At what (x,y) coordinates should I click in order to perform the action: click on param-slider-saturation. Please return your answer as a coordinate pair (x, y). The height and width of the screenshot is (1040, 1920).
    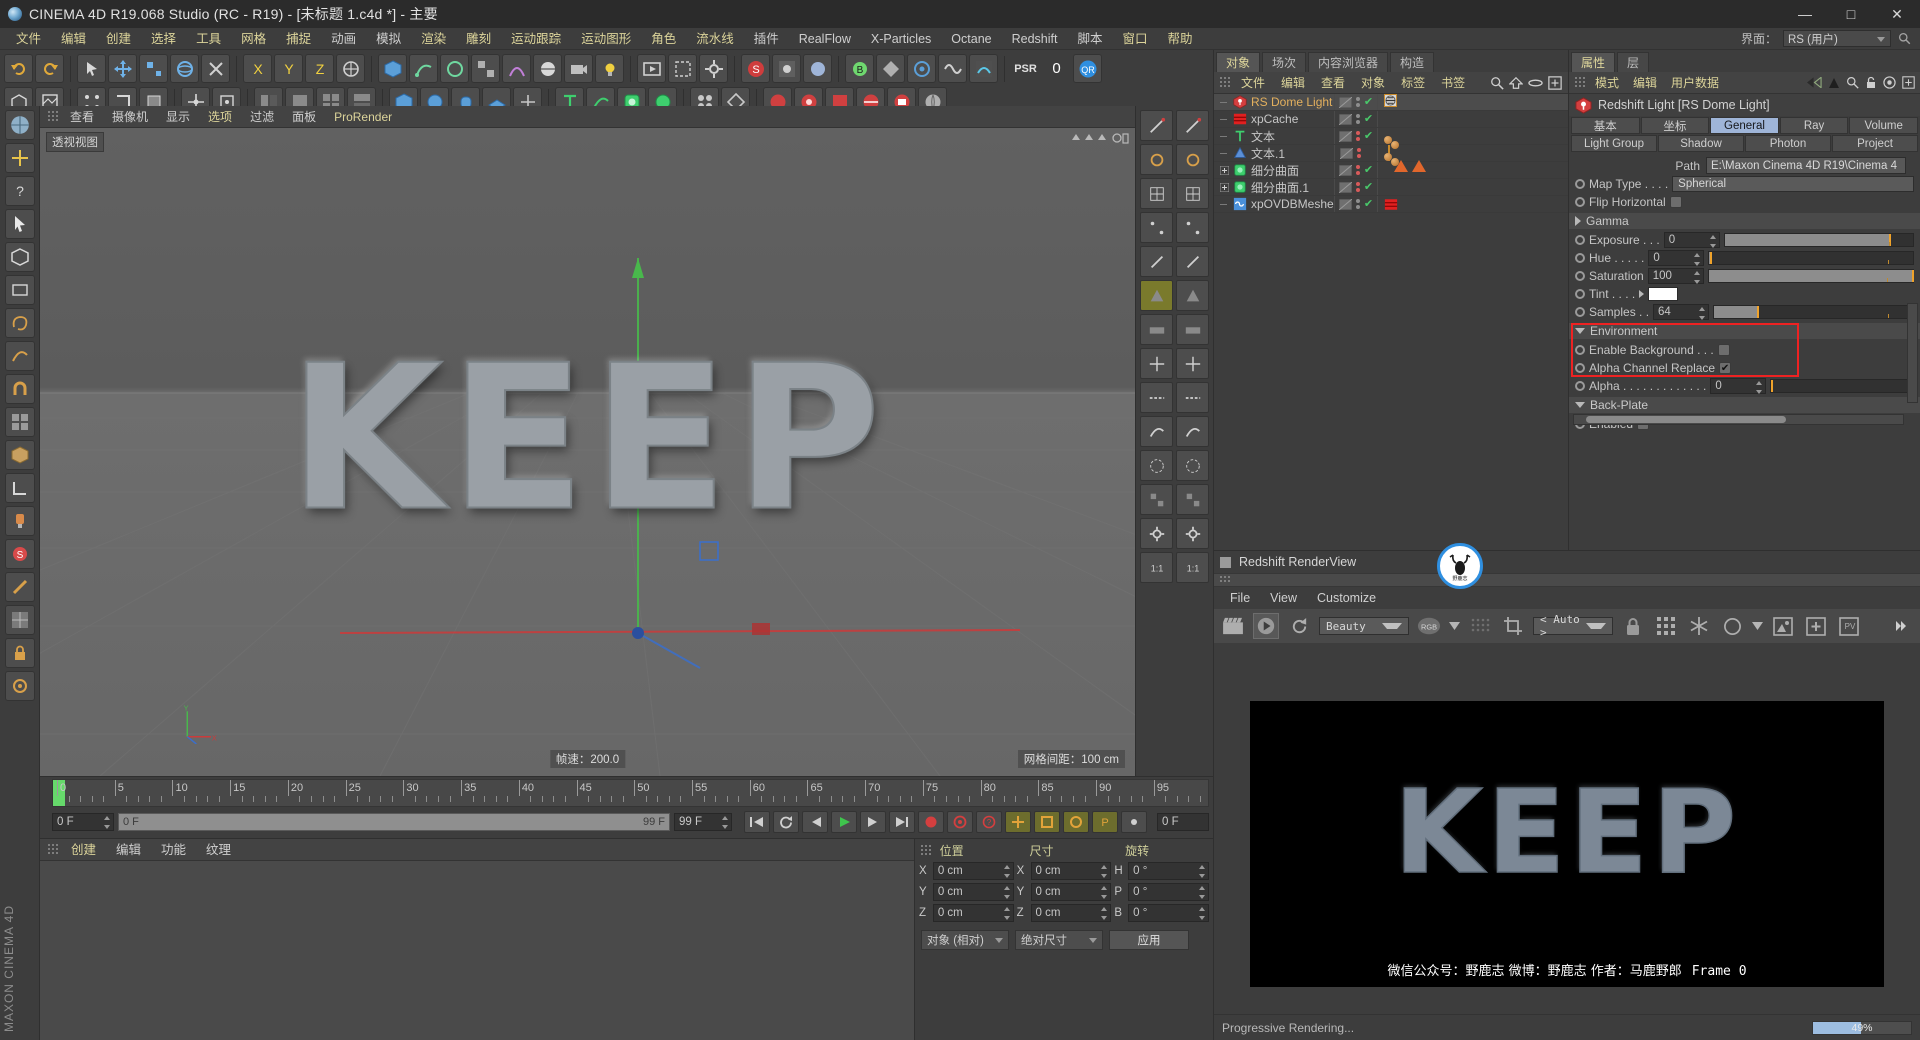
    Looking at the image, I should click on (1810, 276).